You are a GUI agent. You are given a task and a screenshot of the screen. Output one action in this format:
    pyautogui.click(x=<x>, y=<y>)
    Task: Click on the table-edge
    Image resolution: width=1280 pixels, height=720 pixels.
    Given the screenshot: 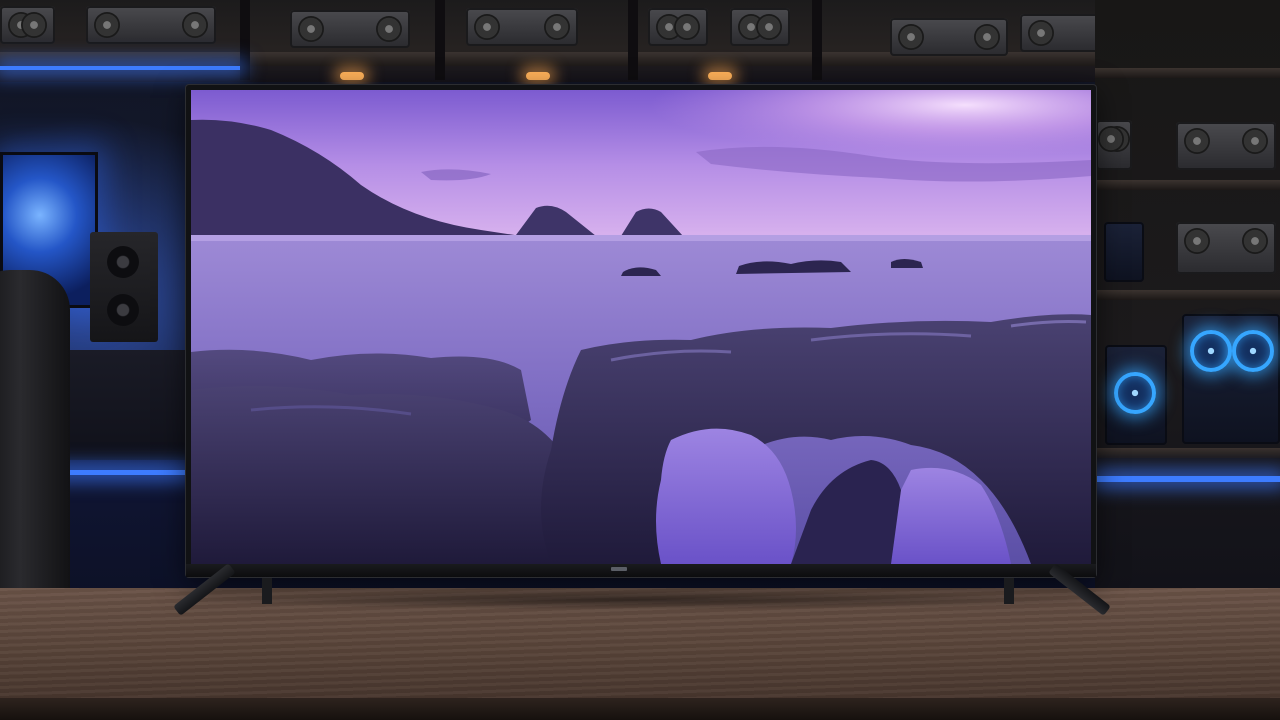 What is the action you would take?
    pyautogui.click(x=640, y=709)
    